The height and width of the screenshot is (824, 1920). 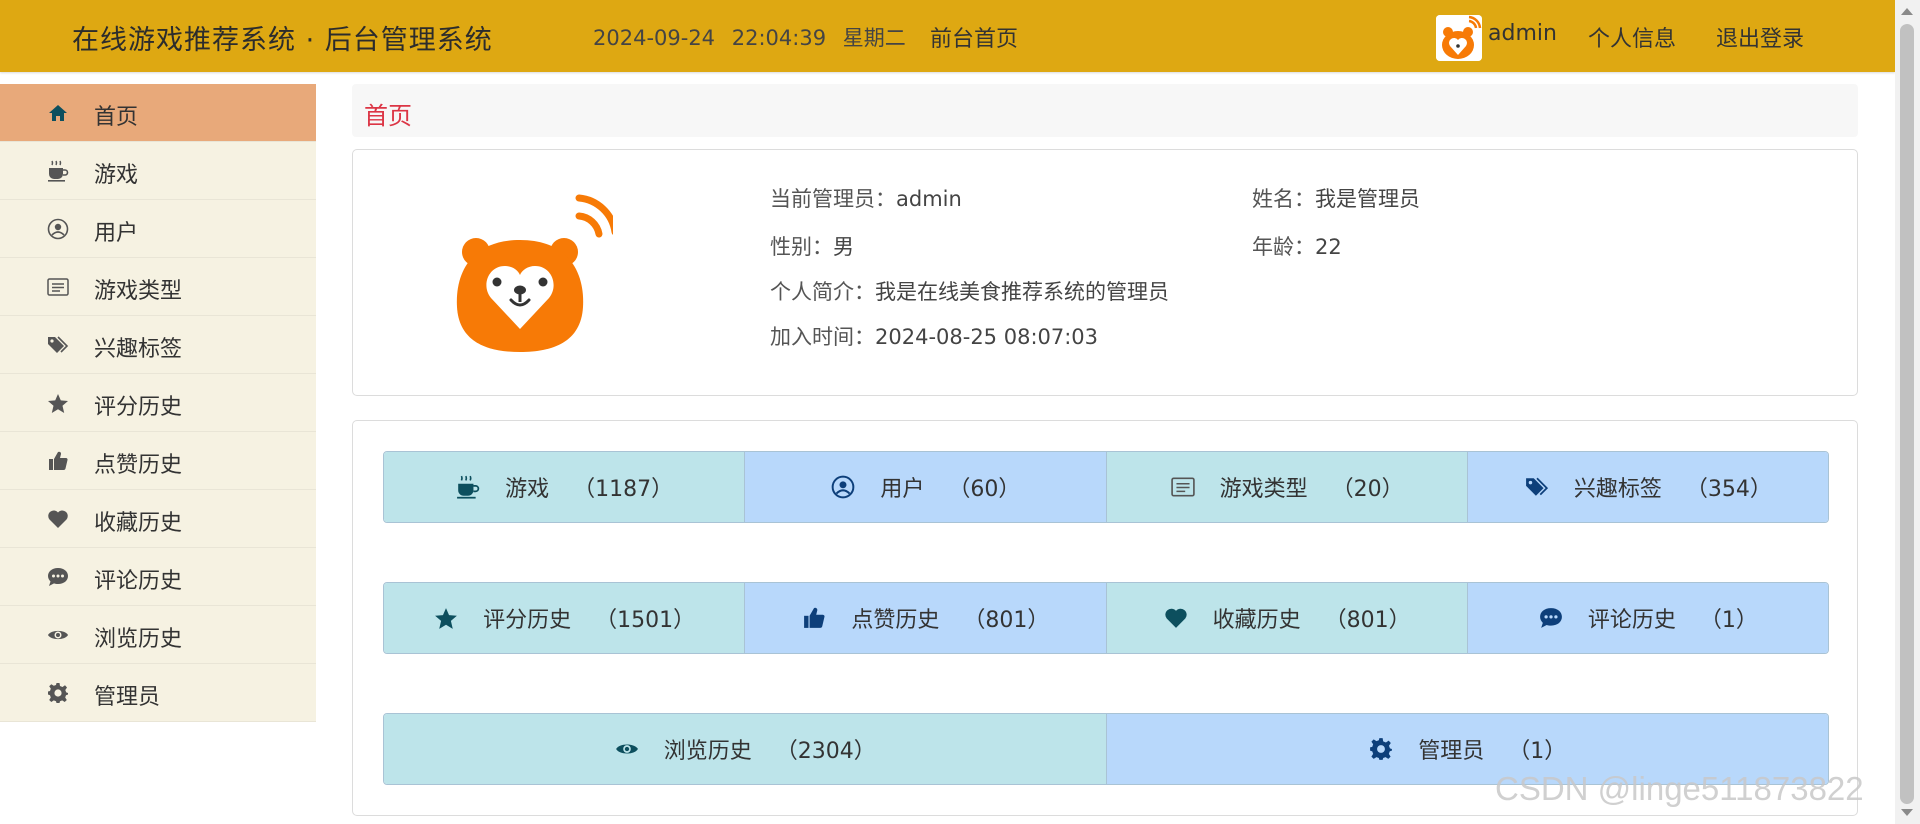 I want to click on sidebar-item-interest-tags: 兴趣标签, so click(x=158, y=345).